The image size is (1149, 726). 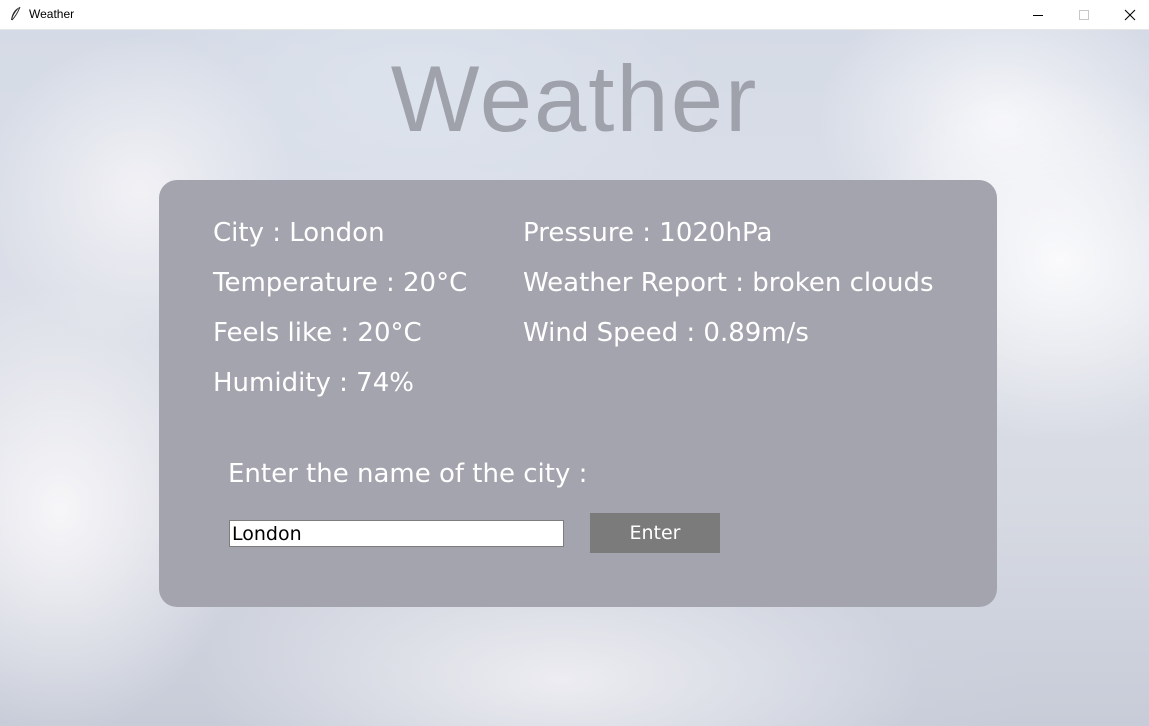 What do you see at coordinates (313, 383) in the screenshot?
I see `humidity-label: Humidity : 74%` at bounding box center [313, 383].